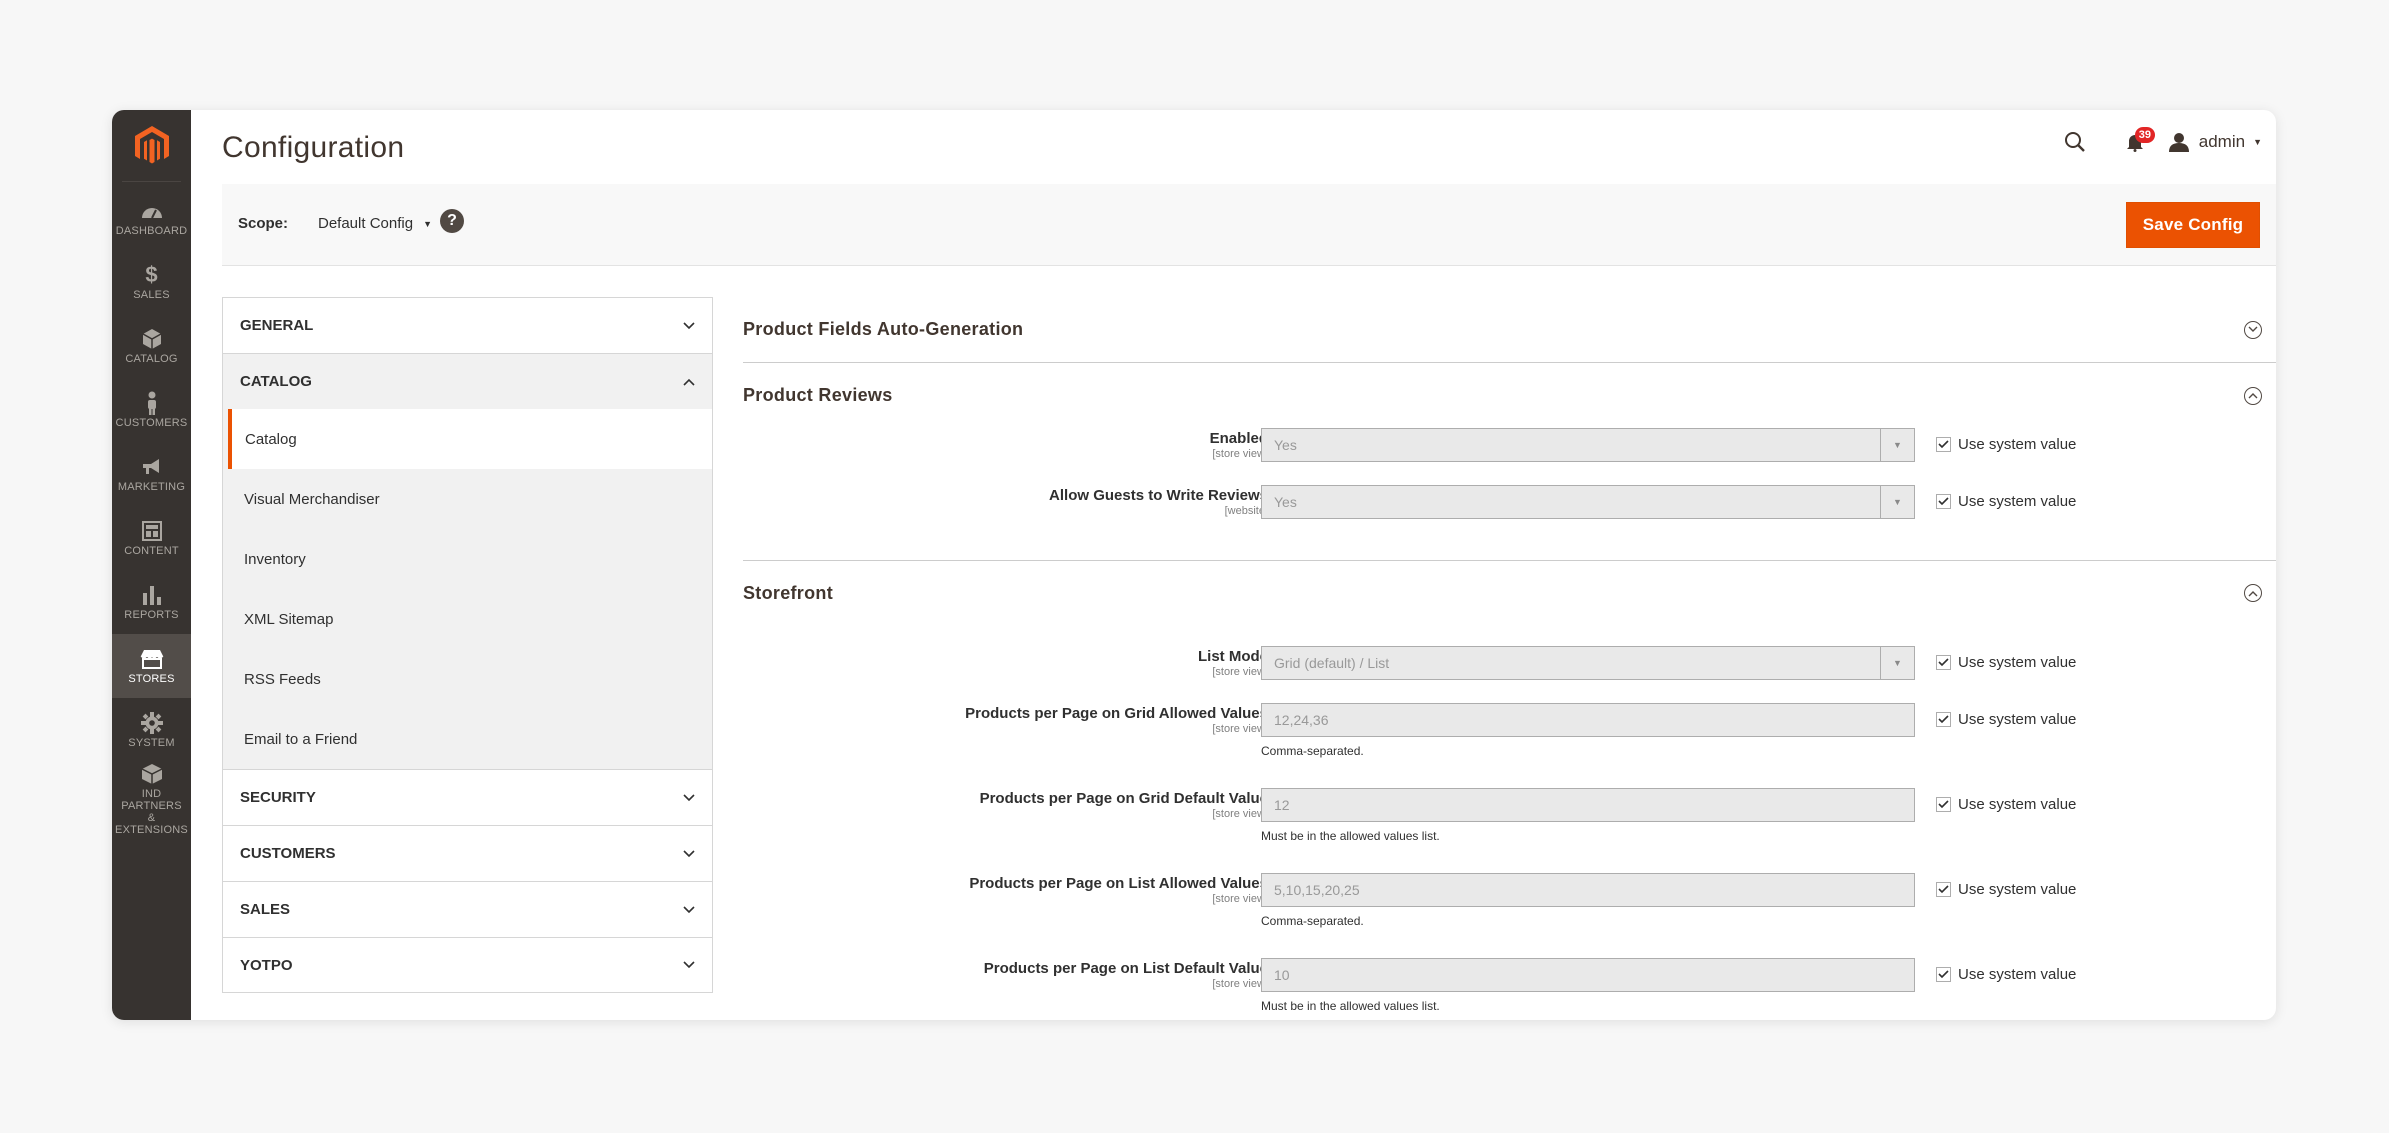 Image resolution: width=2389 pixels, height=1133 pixels. I want to click on tab-label: GENERAL, so click(277, 325).